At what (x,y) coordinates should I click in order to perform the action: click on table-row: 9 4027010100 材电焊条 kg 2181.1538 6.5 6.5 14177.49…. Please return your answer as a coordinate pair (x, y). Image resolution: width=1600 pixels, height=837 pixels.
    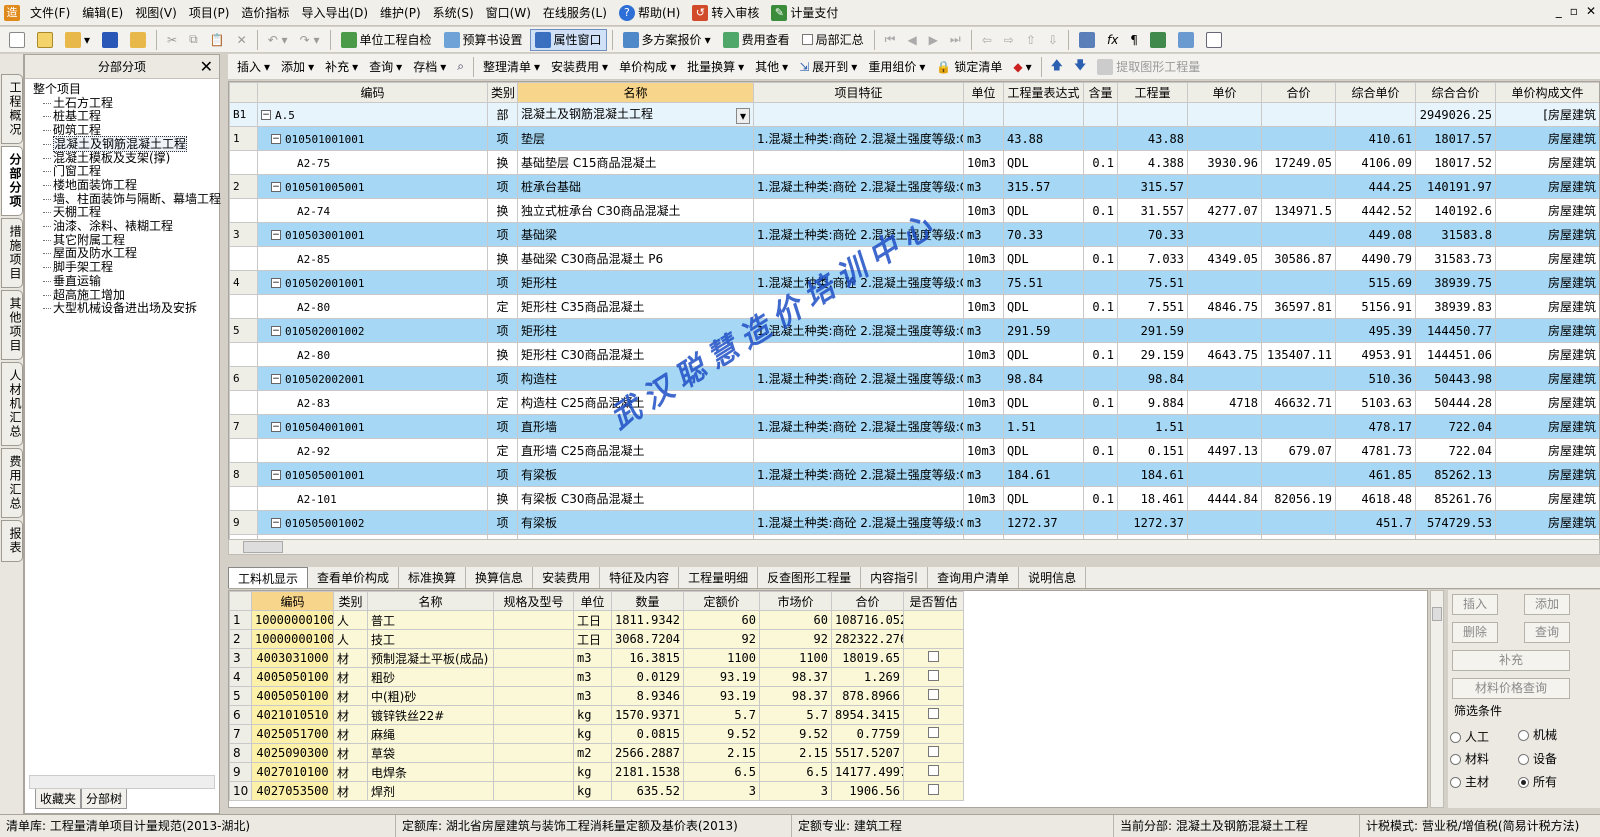
    Looking at the image, I should click on (596, 772).